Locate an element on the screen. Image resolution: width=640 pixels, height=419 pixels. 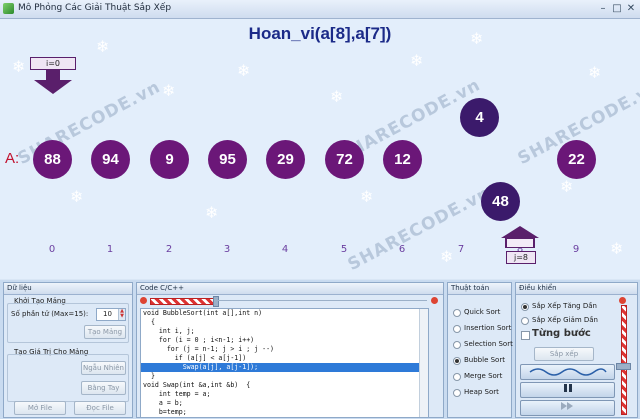
next-step-button is located at coordinates (567, 408).